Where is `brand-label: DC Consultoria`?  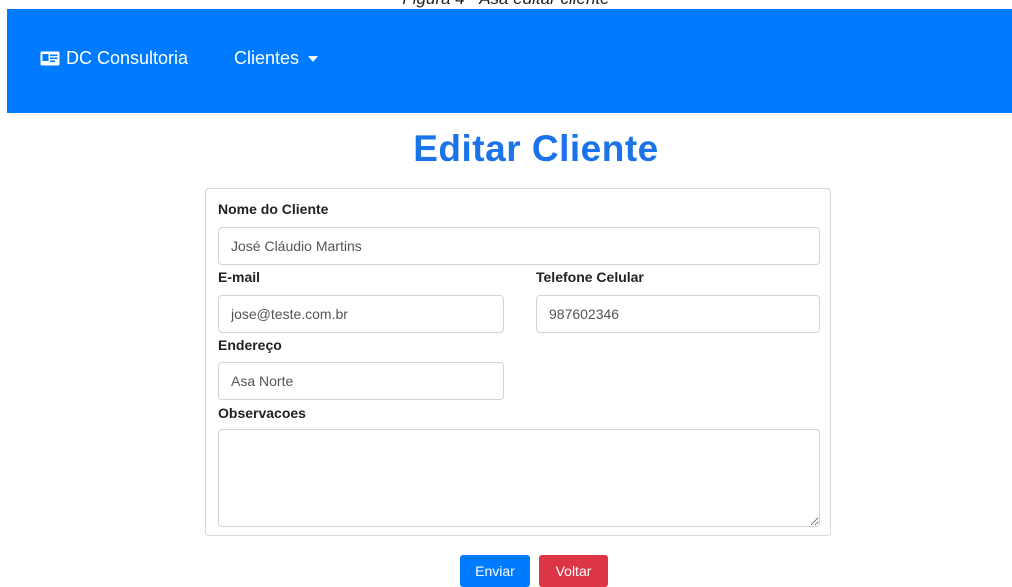
brand-label: DC Consultoria is located at coordinates (127, 57).